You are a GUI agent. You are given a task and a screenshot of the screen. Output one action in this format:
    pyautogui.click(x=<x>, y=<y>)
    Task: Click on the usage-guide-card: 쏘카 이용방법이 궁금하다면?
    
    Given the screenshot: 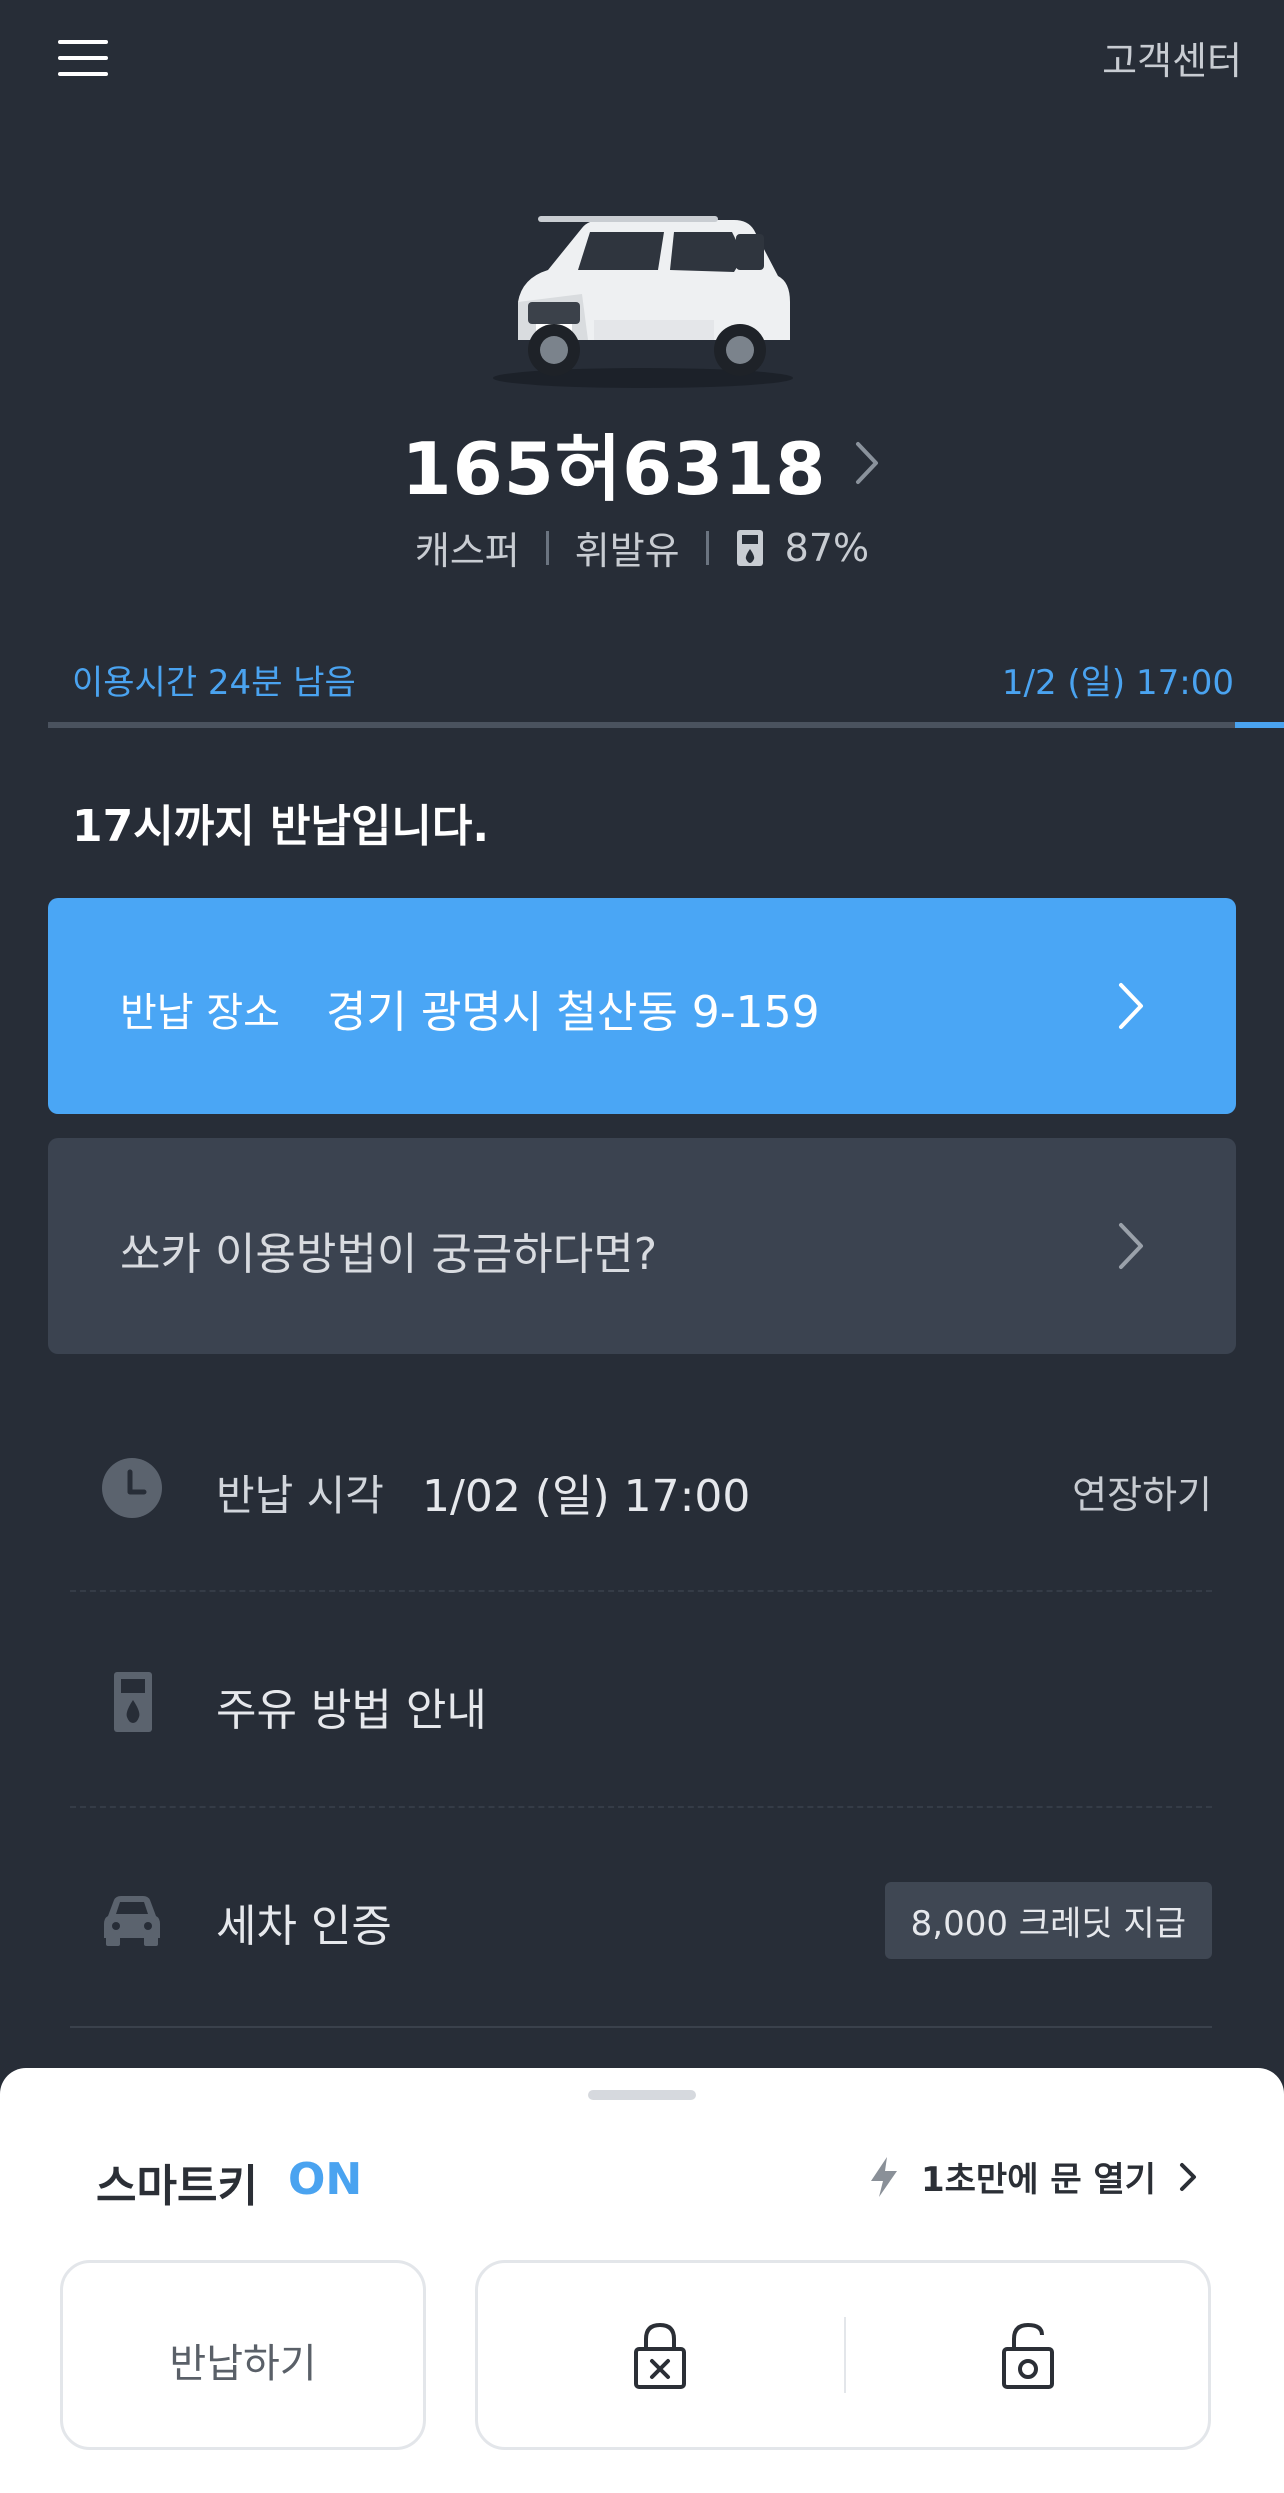 What is the action you would take?
    pyautogui.click(x=642, y=1246)
    